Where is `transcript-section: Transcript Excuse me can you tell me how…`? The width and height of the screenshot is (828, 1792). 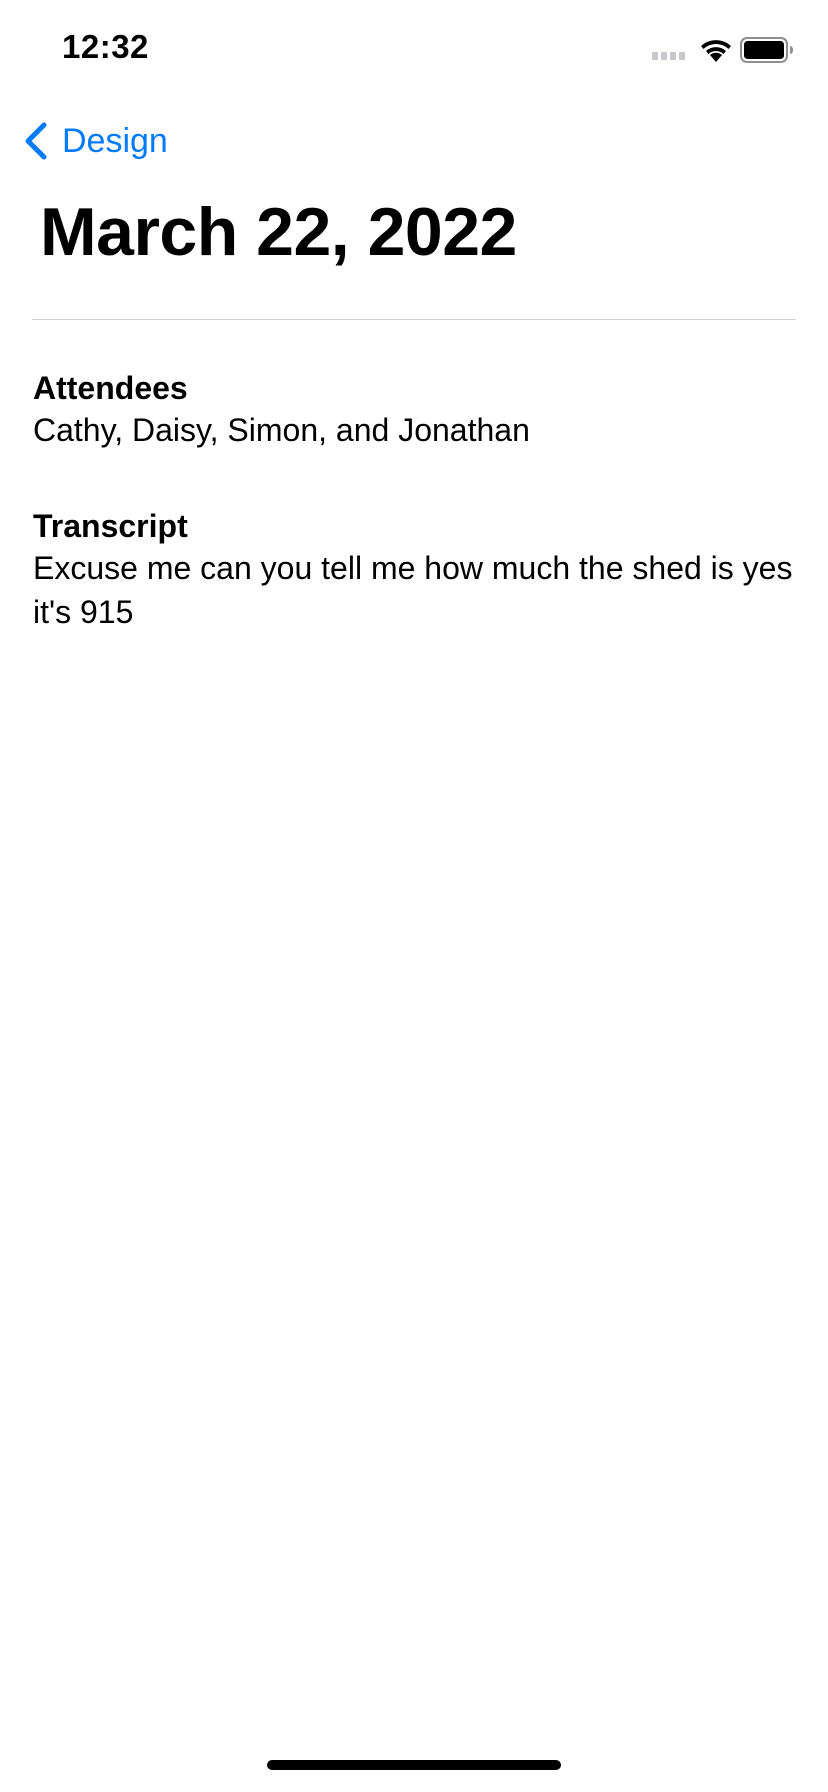 transcript-section: Transcript Excuse me can you tell me how… is located at coordinates (418, 570).